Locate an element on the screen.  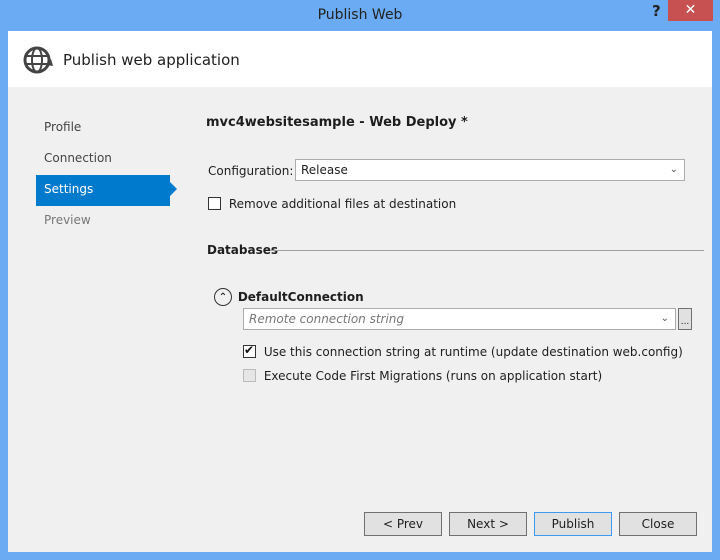
title-bar: Publish Web ? ✕ is located at coordinates (360, 15).